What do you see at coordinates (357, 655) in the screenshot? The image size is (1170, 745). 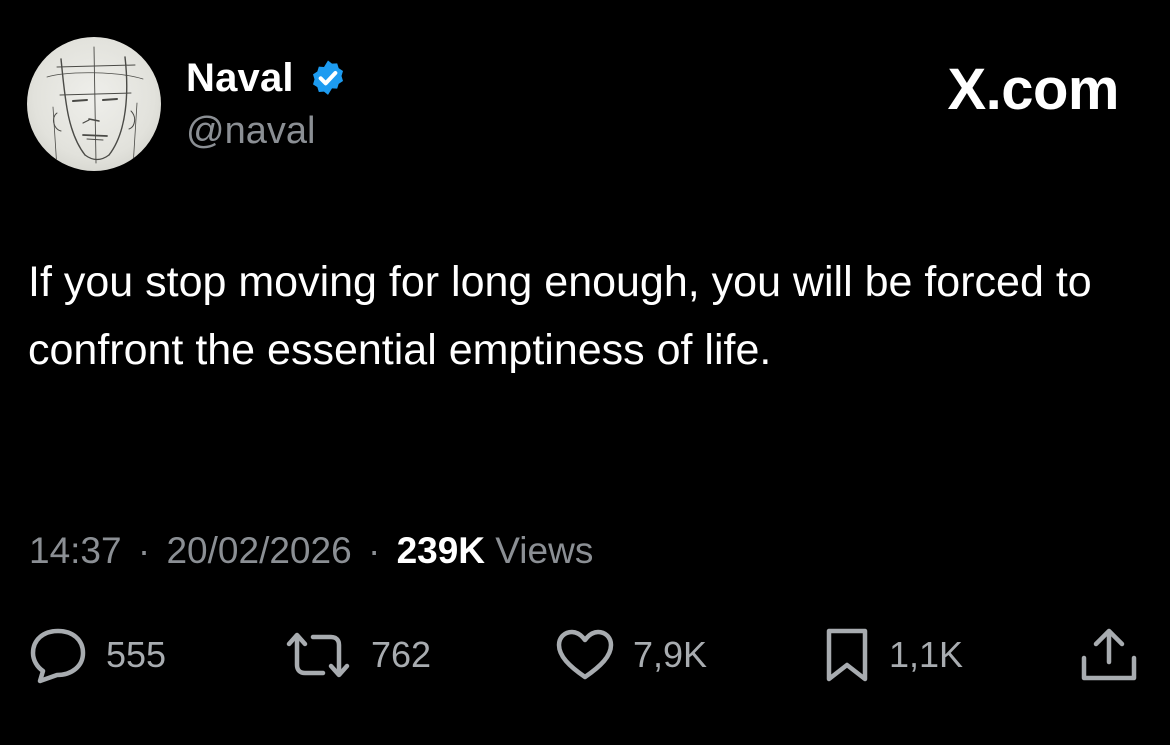 I see `repost-button: 762` at bounding box center [357, 655].